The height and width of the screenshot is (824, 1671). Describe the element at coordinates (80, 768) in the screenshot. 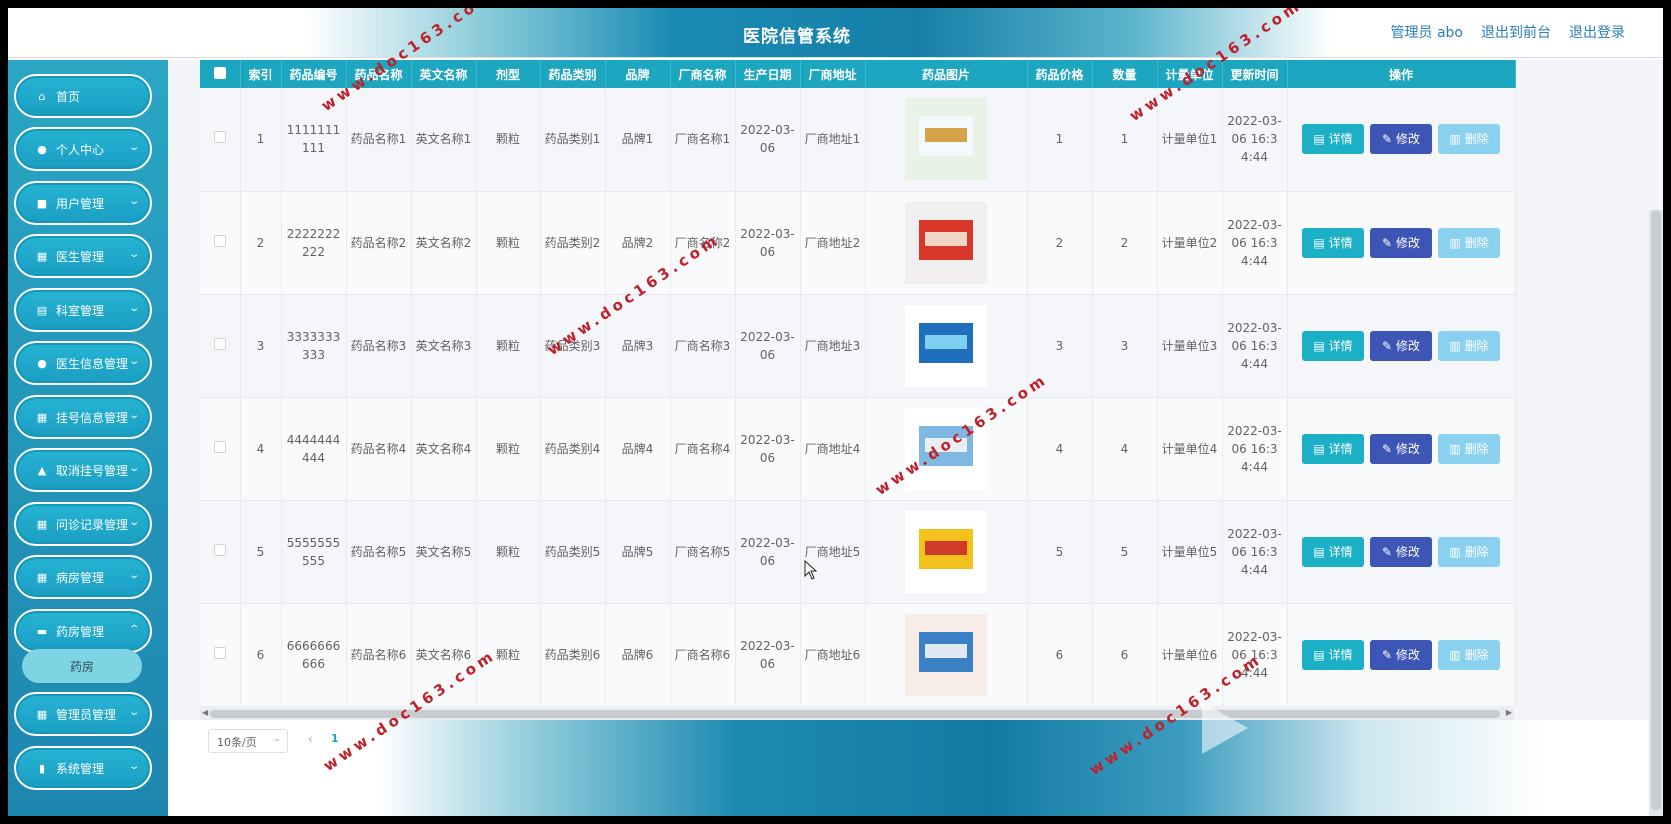

I see `sidebar-item-label: 系统管理` at that location.